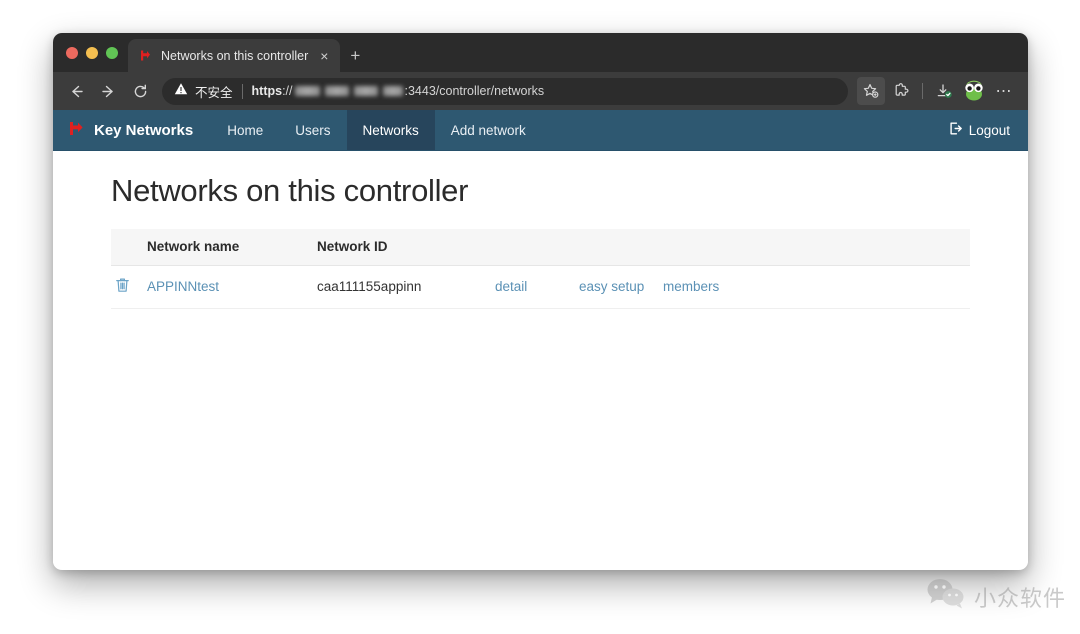 The height and width of the screenshot is (634, 1080). Describe the element at coordinates (537, 287) in the screenshot. I see `detail-cell: detail` at that location.